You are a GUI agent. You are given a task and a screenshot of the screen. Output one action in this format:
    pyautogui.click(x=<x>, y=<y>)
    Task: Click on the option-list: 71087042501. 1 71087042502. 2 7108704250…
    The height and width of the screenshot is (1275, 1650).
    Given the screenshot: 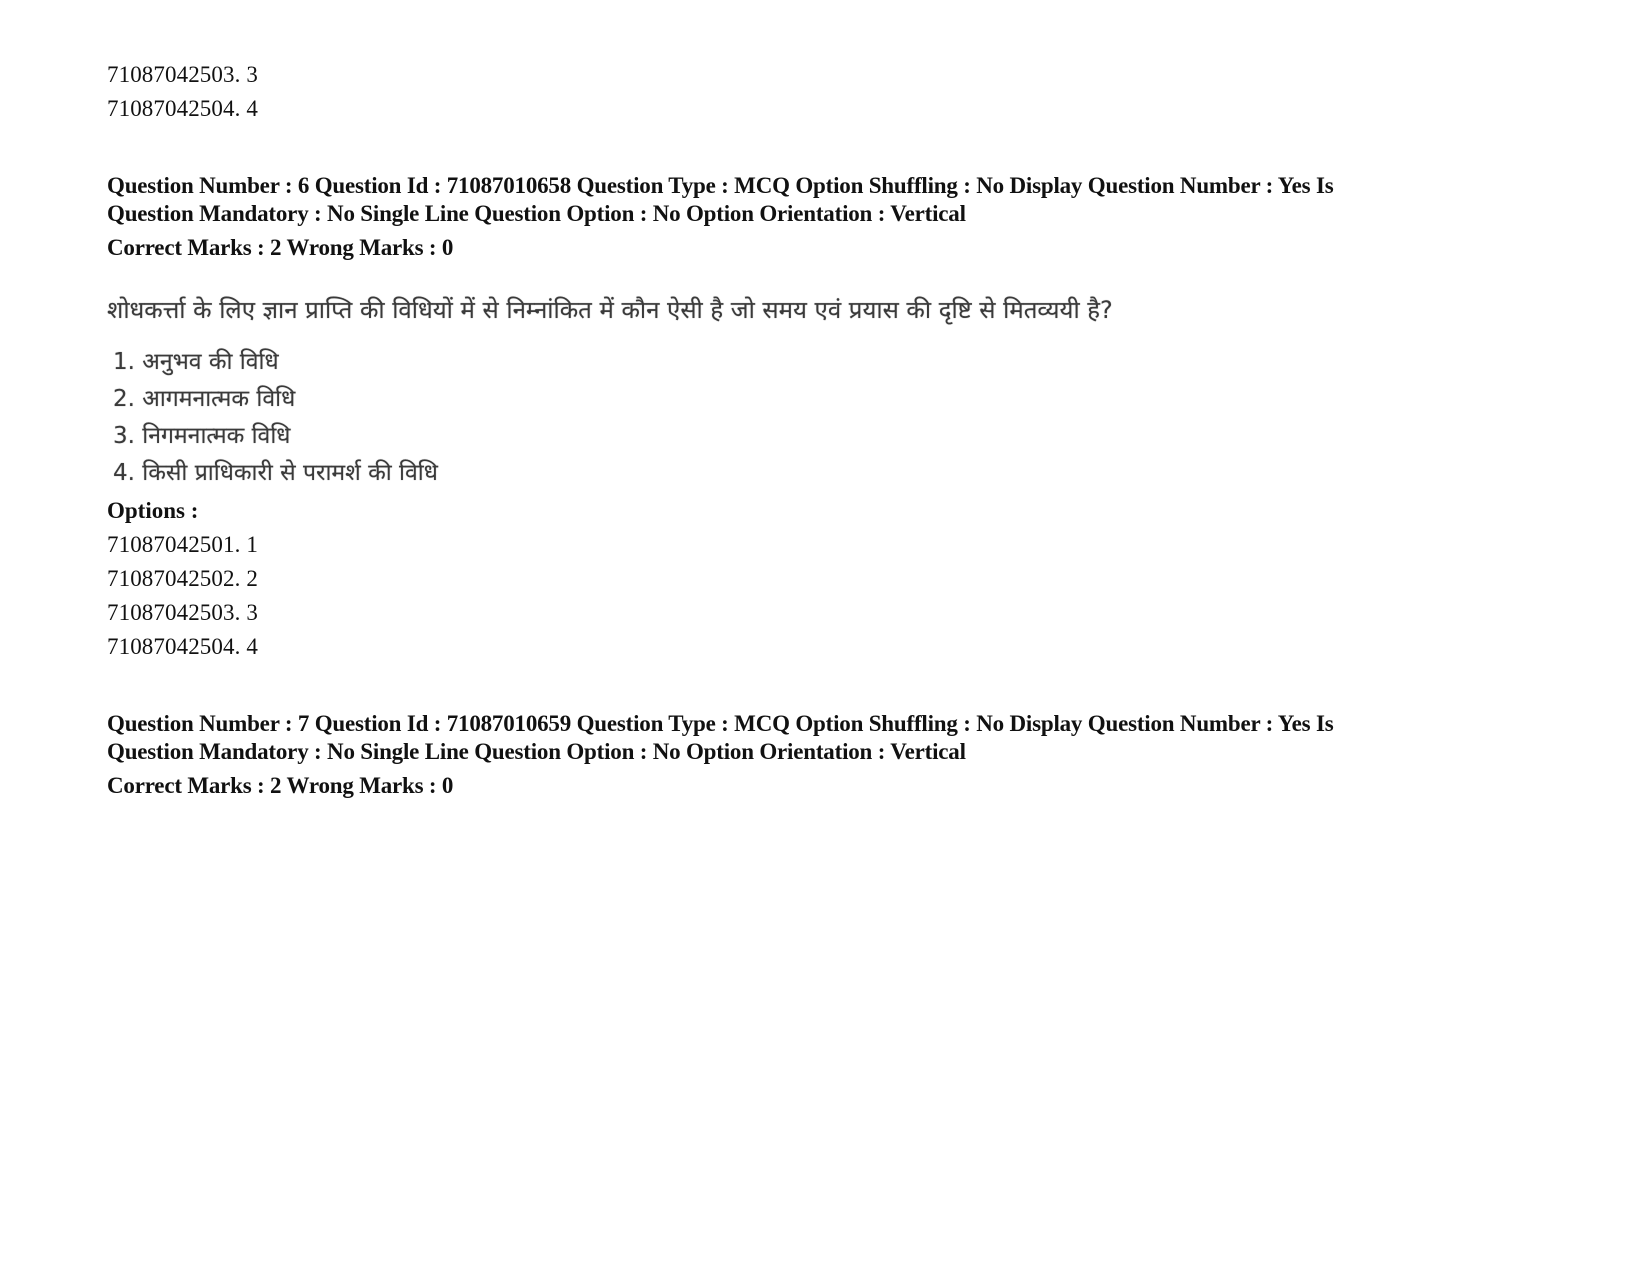 What is the action you would take?
    pyautogui.click(x=832, y=596)
    